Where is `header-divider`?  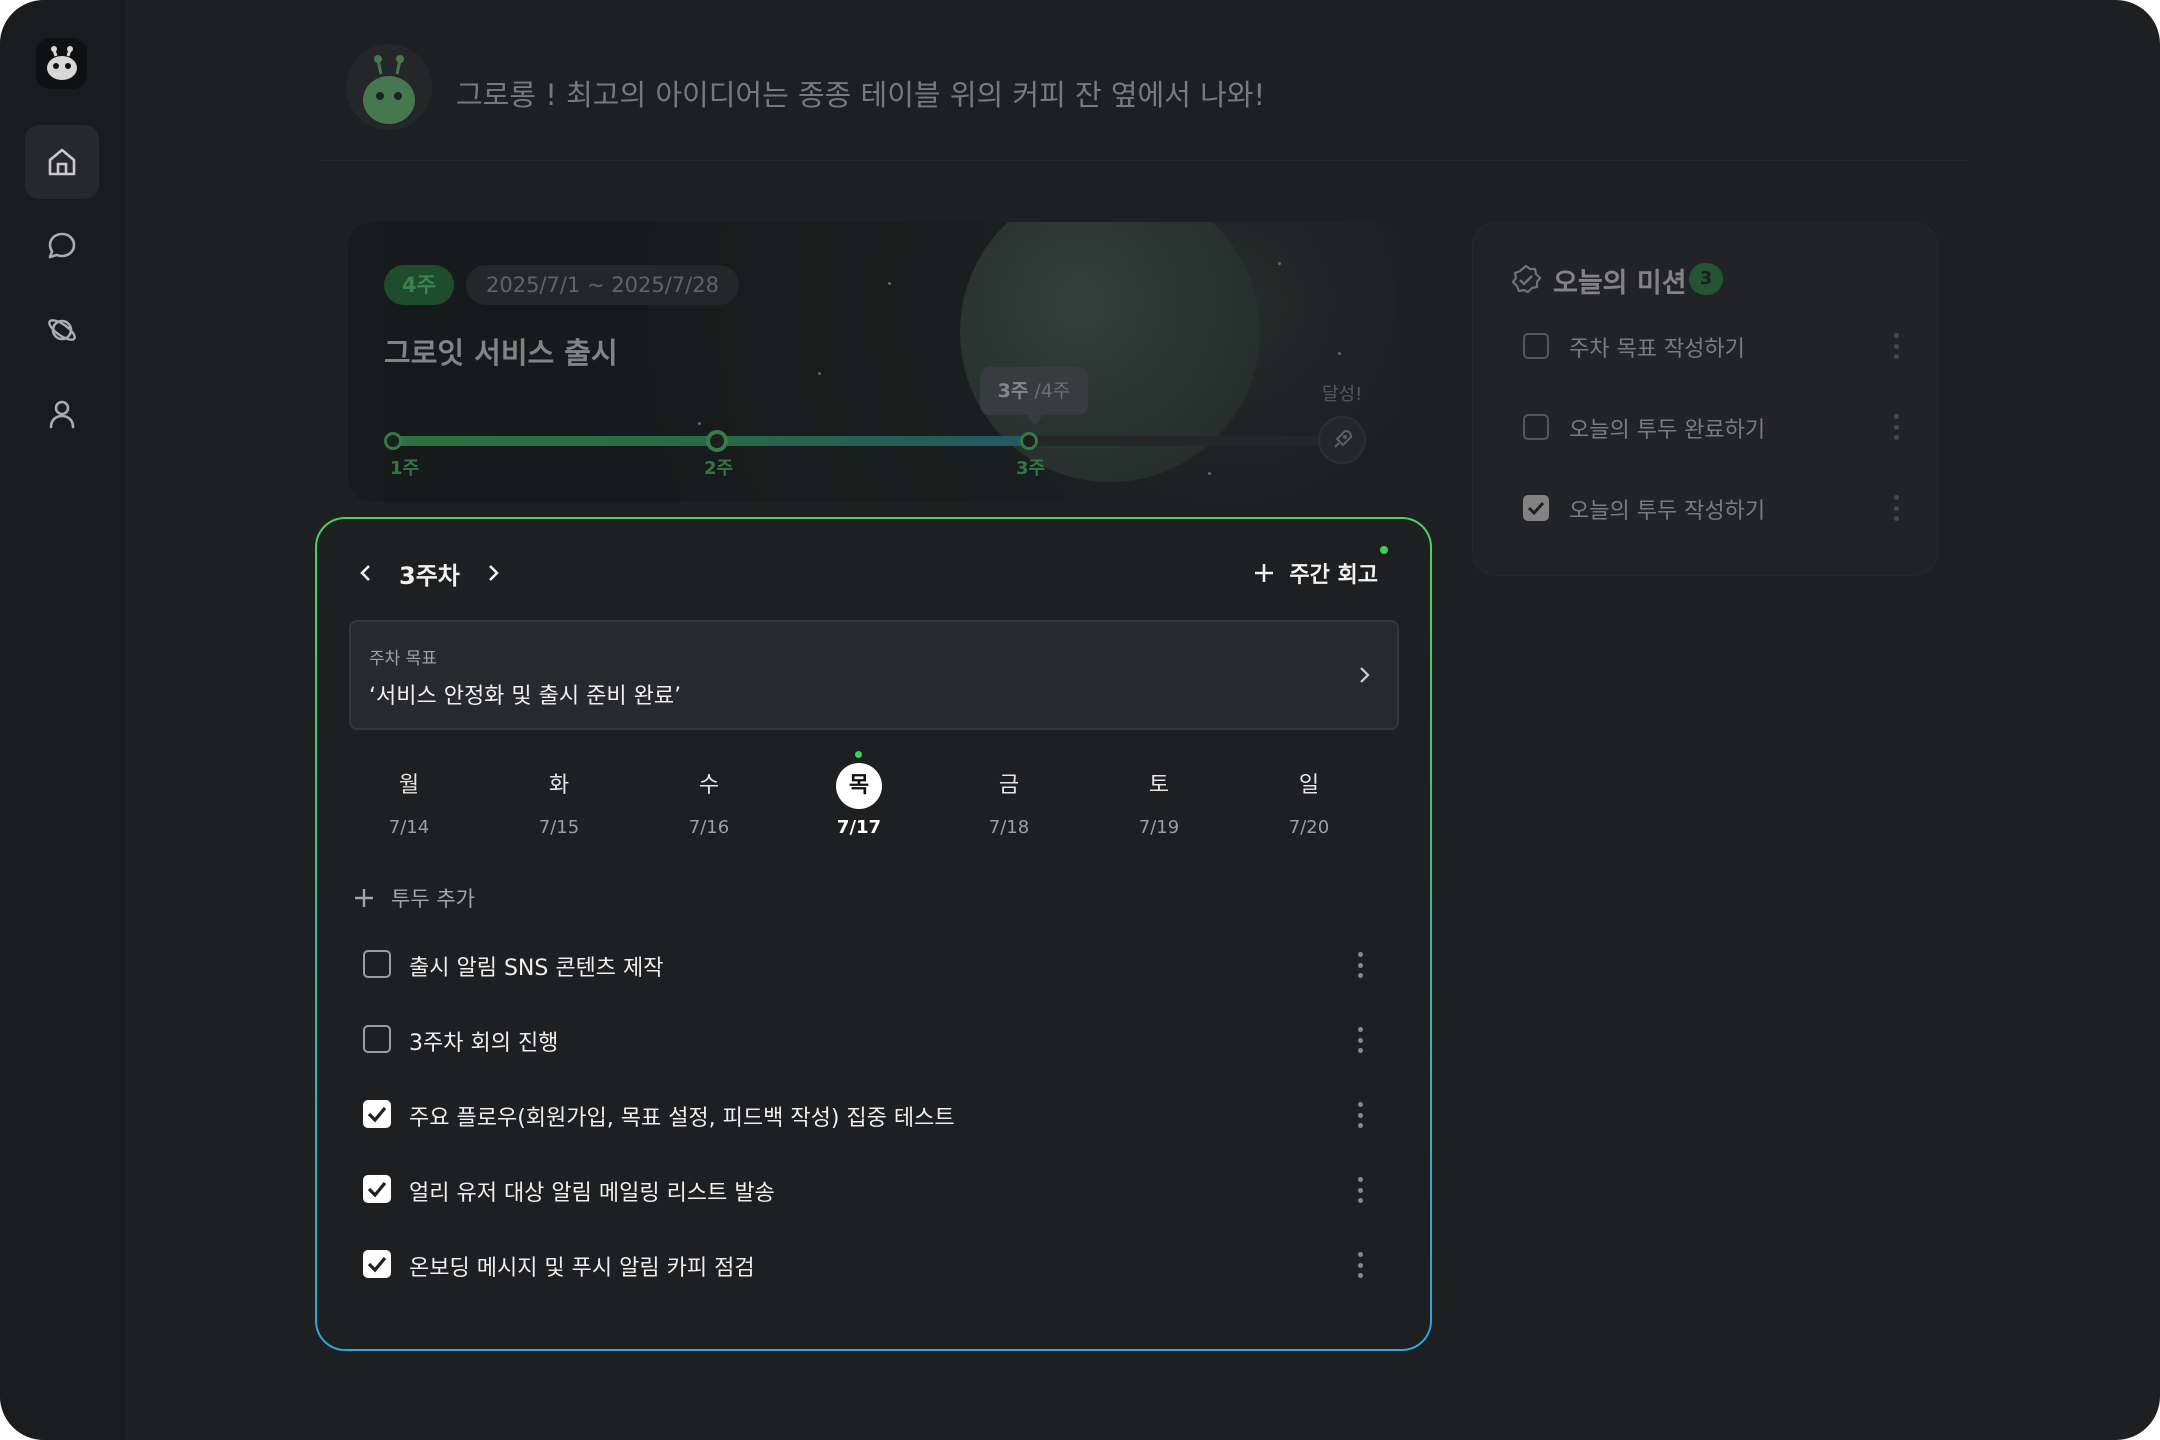
header-divider is located at coordinates (1144, 160).